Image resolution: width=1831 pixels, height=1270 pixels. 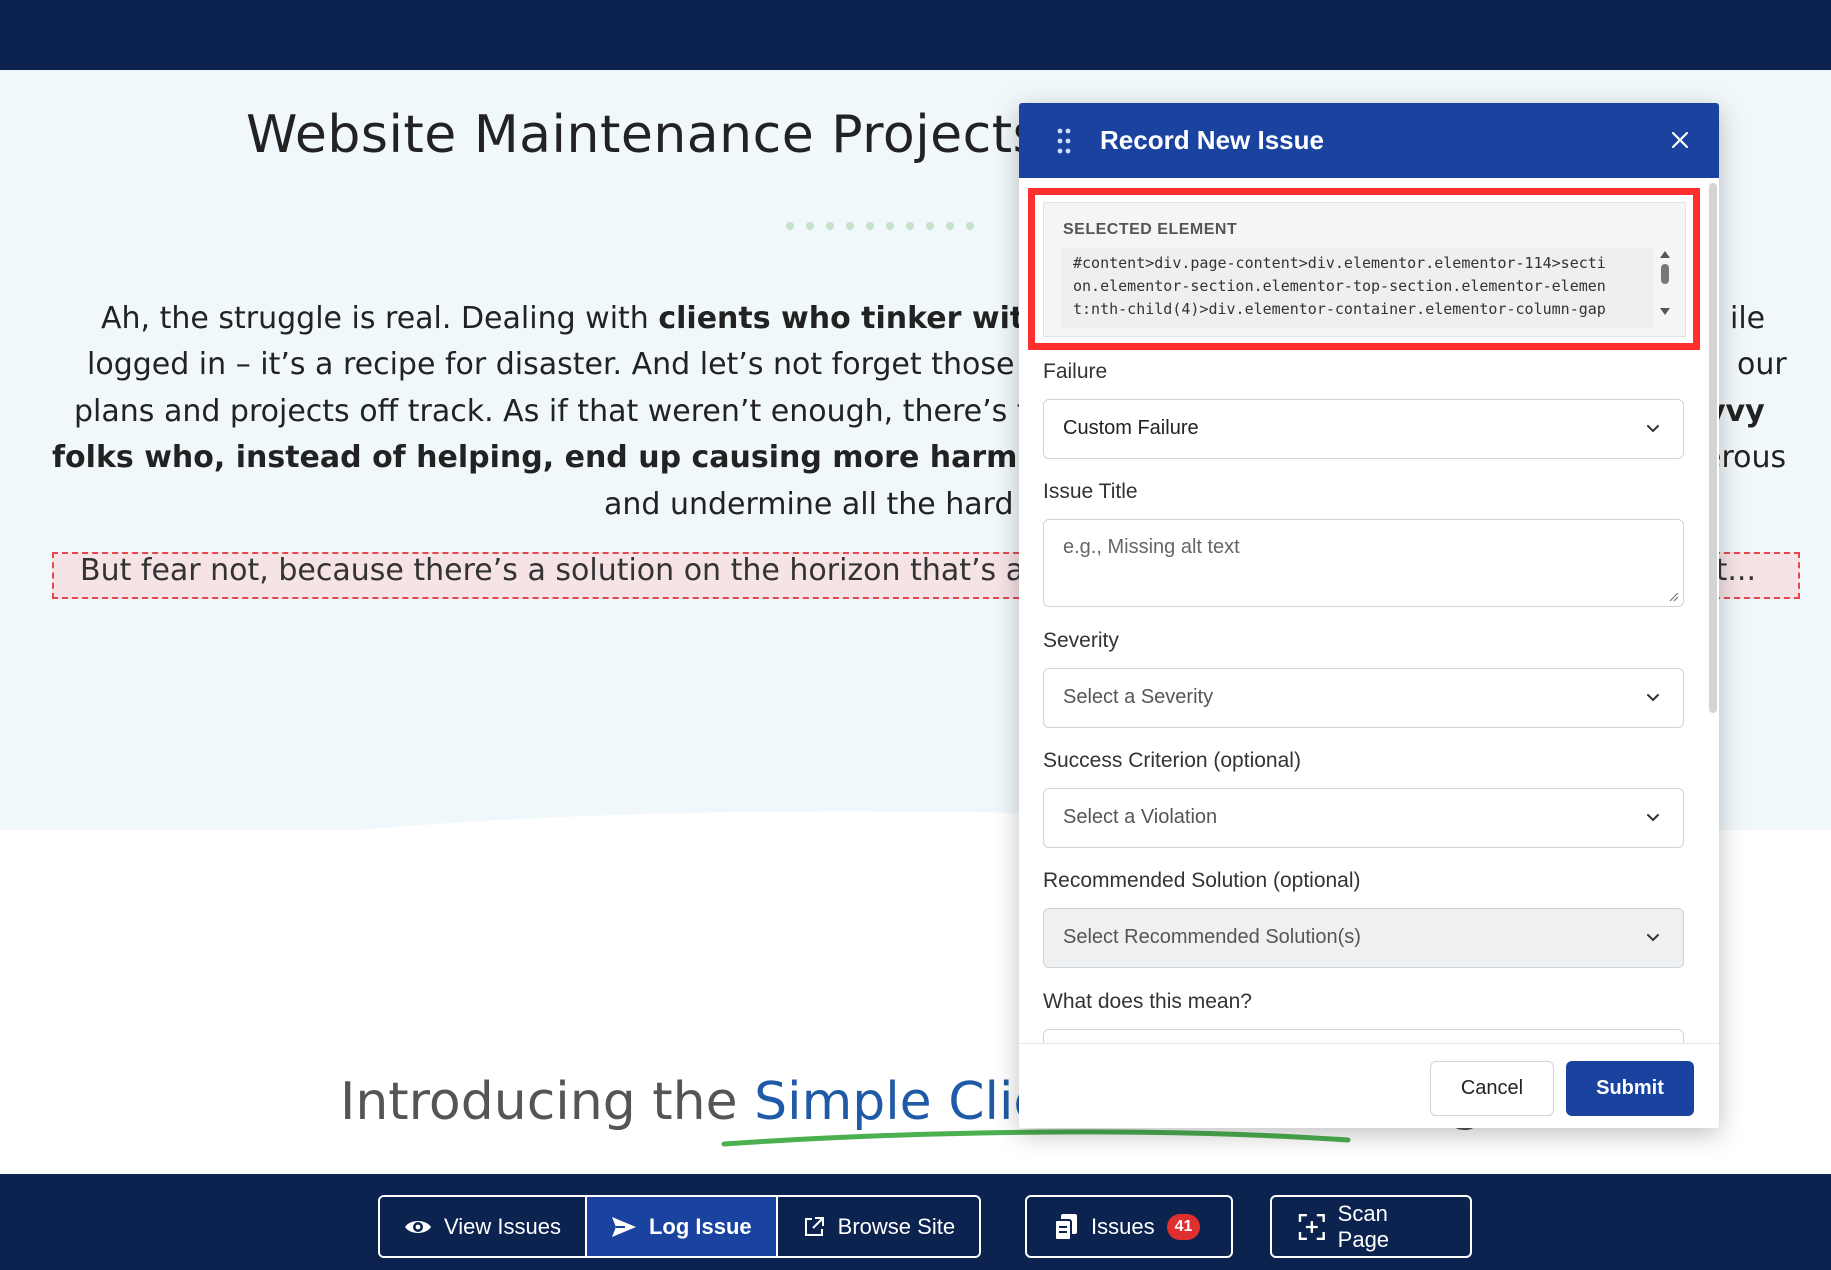 I want to click on issue-title-input: e.g., Missing alt text, so click(x=1363, y=563).